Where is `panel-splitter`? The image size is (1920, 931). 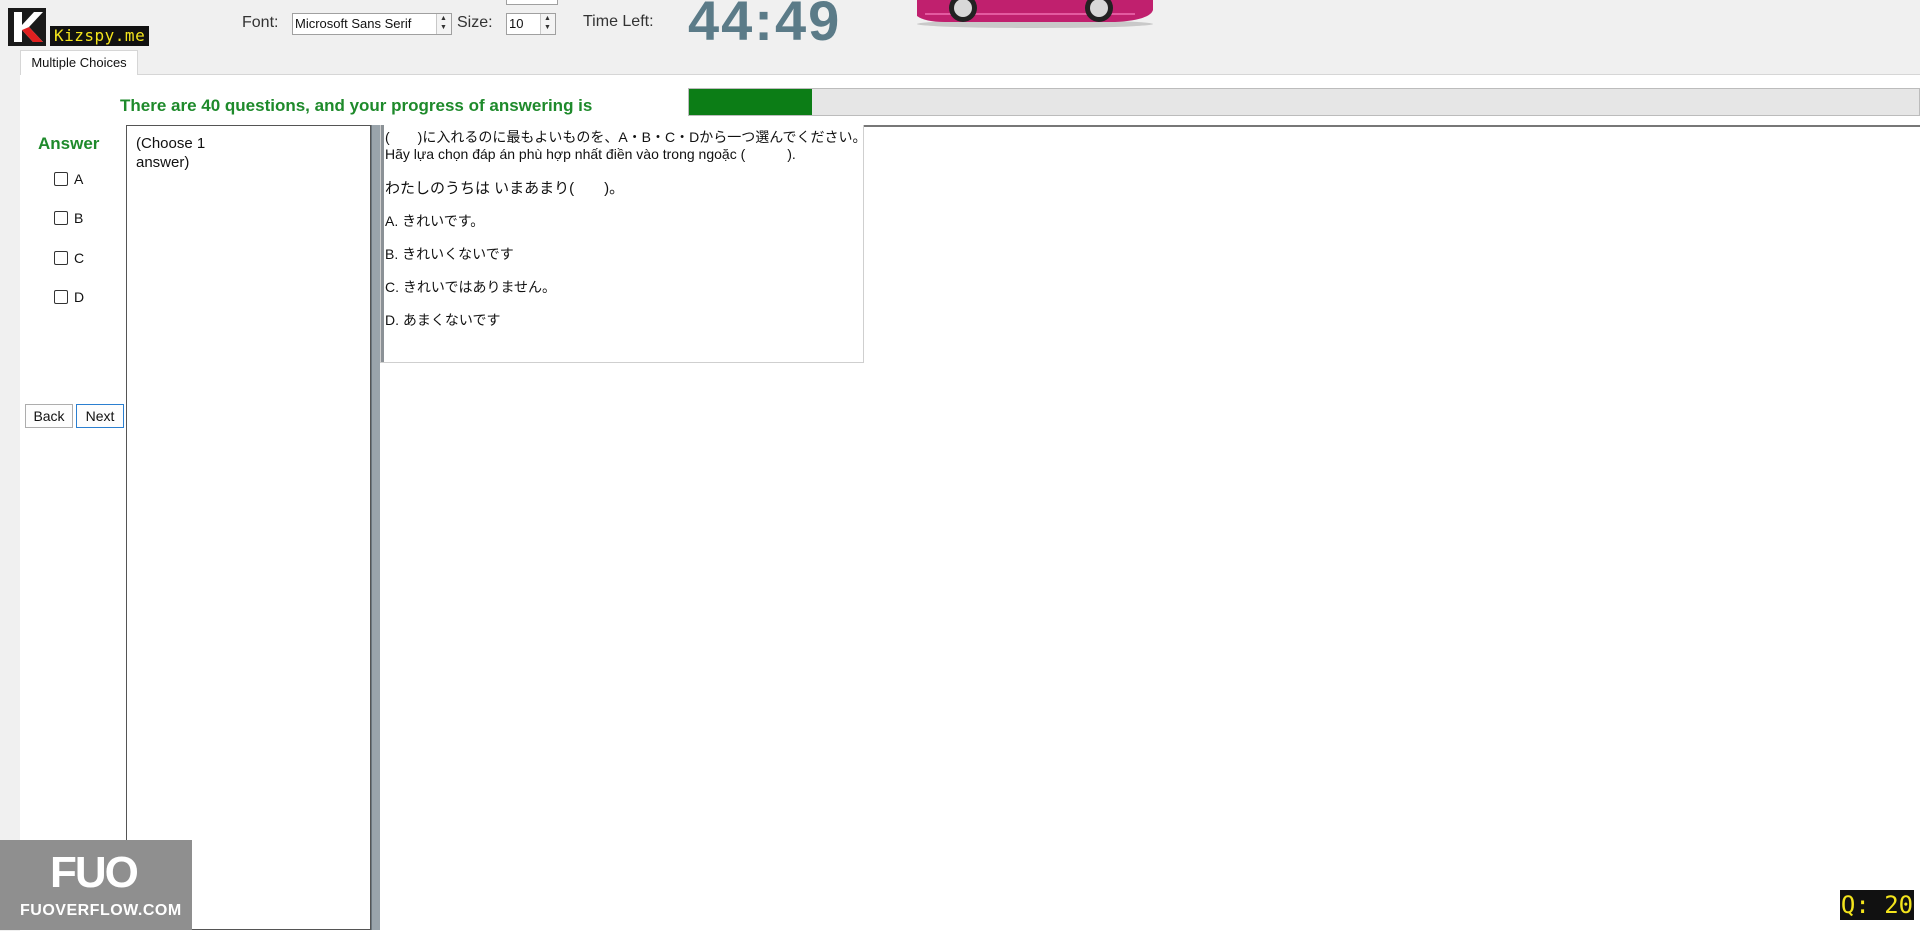
panel-splitter is located at coordinates (375, 527).